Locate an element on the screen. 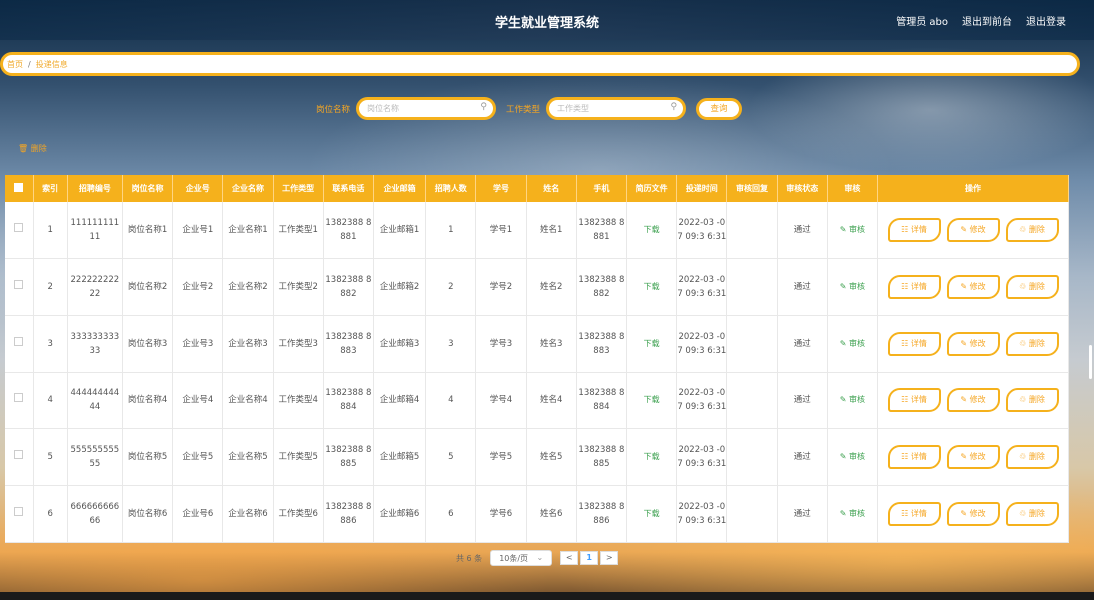 Image resolution: width=1094 pixels, height=600 pixels. search-icon: ⚲ is located at coordinates (674, 107).